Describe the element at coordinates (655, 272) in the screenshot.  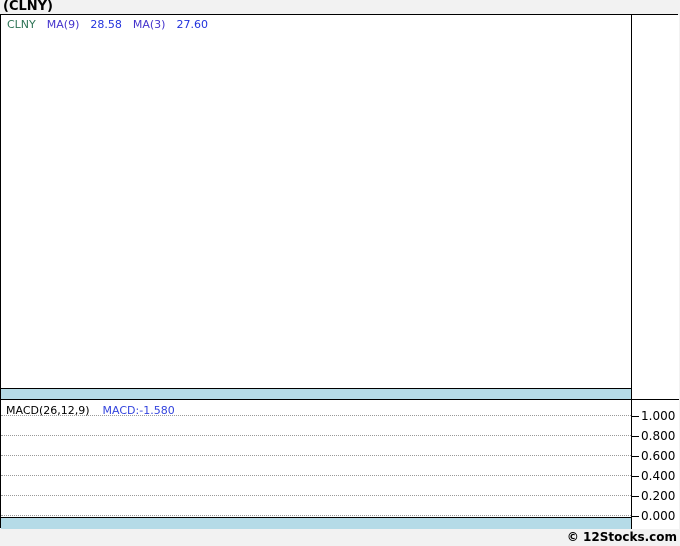
I see `y-axis-column: 1.000 0.800 0.600 0.400 0.200 0.000` at that location.